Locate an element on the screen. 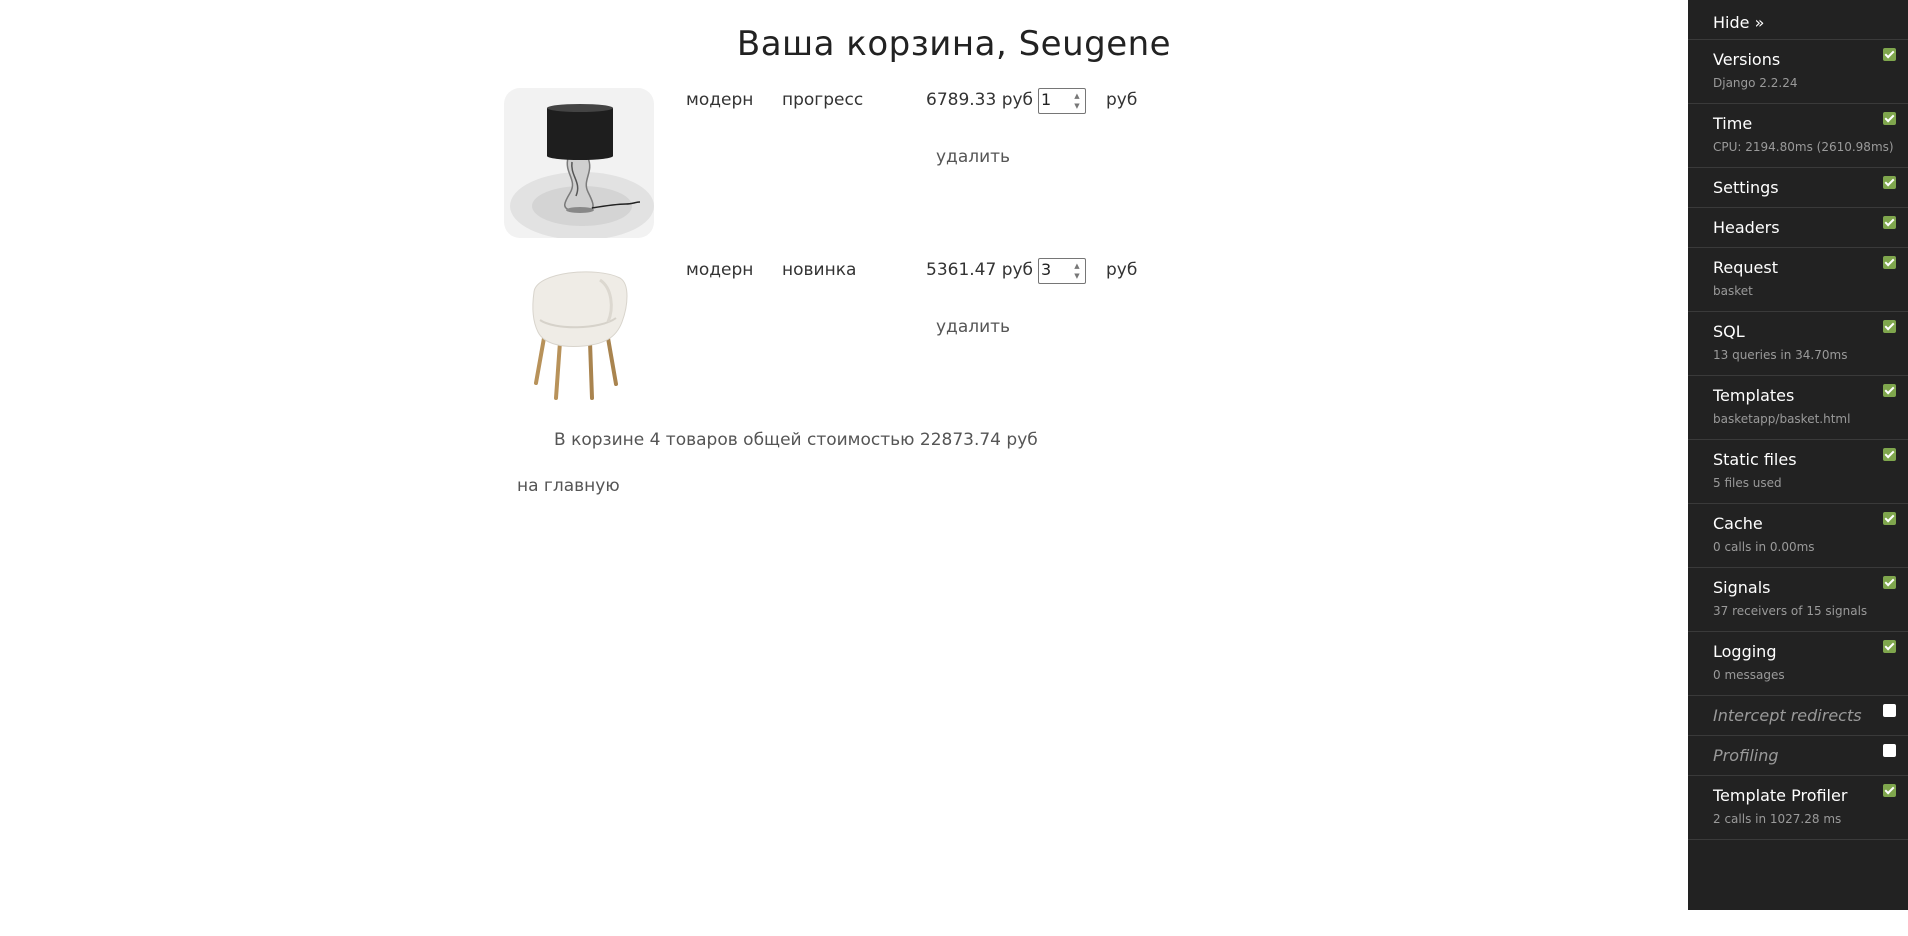  item-price: 5361.47 руб is located at coordinates (980, 270).